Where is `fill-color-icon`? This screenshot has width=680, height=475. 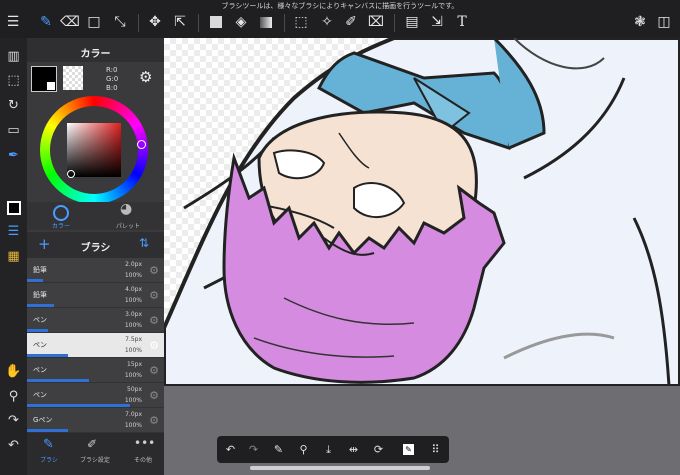 fill-color-icon is located at coordinates (216, 22).